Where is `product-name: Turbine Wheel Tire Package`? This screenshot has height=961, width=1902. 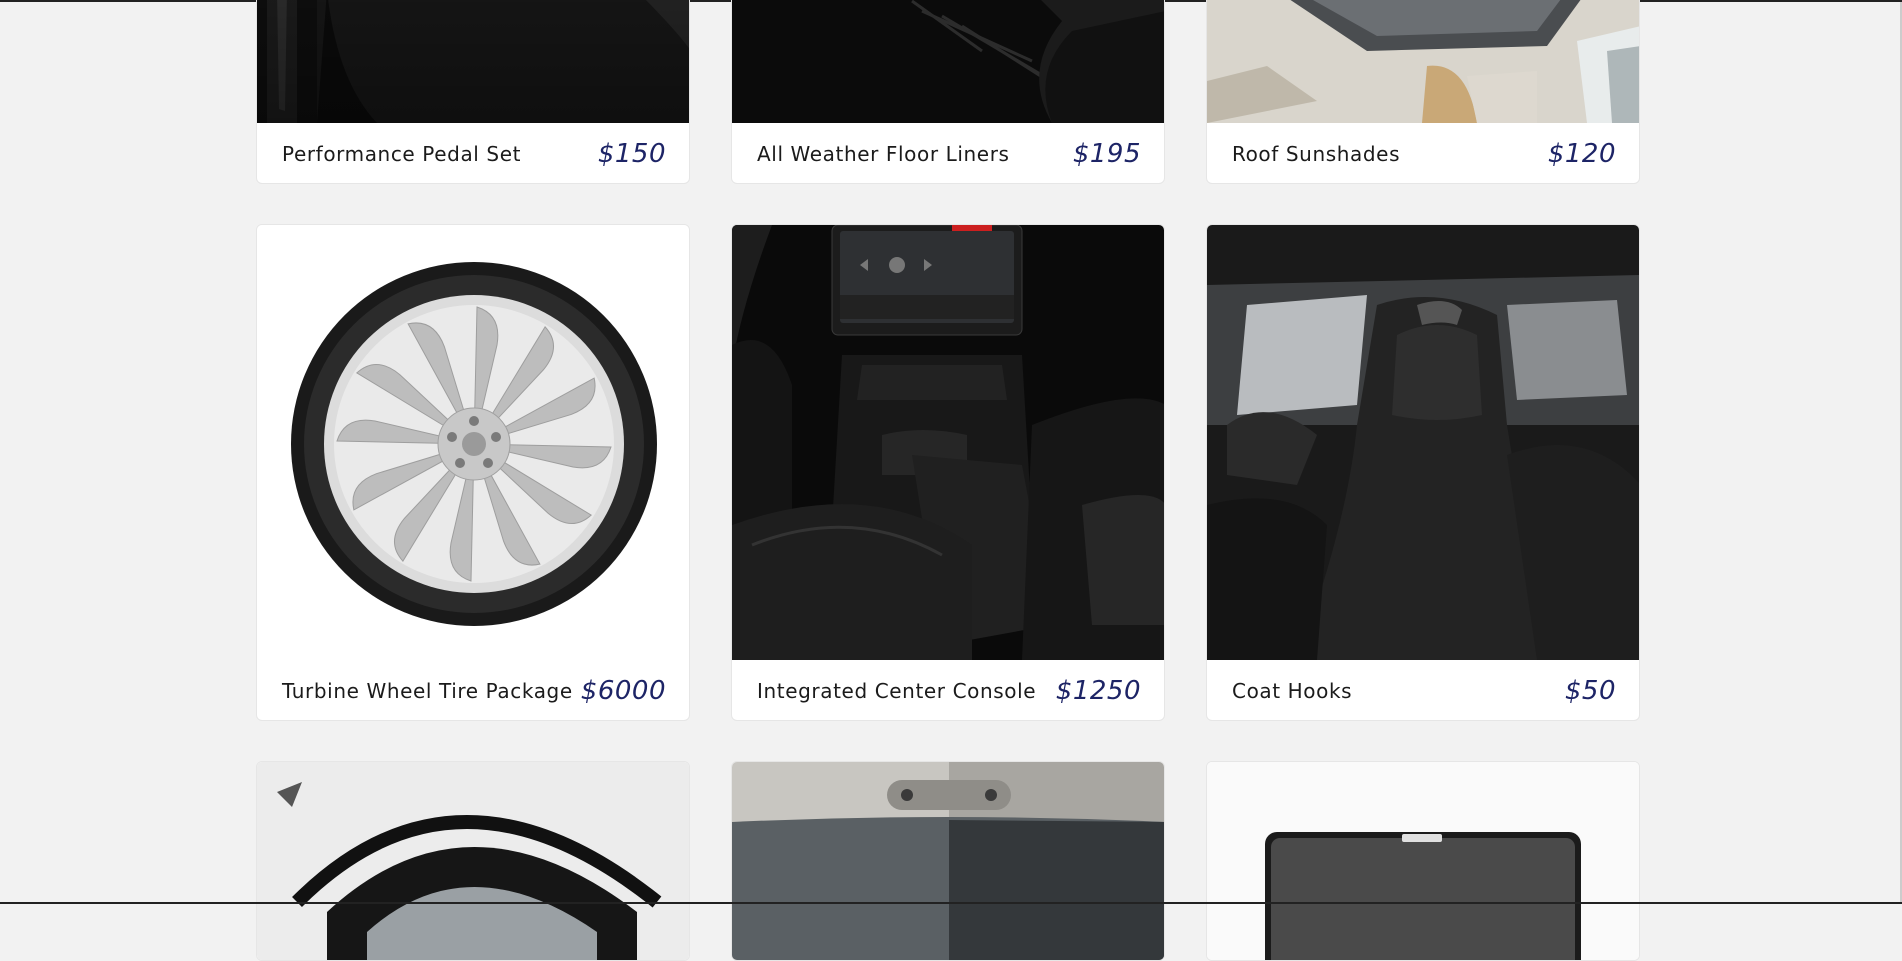
product-name: Turbine Wheel Tire Package is located at coordinates (427, 691).